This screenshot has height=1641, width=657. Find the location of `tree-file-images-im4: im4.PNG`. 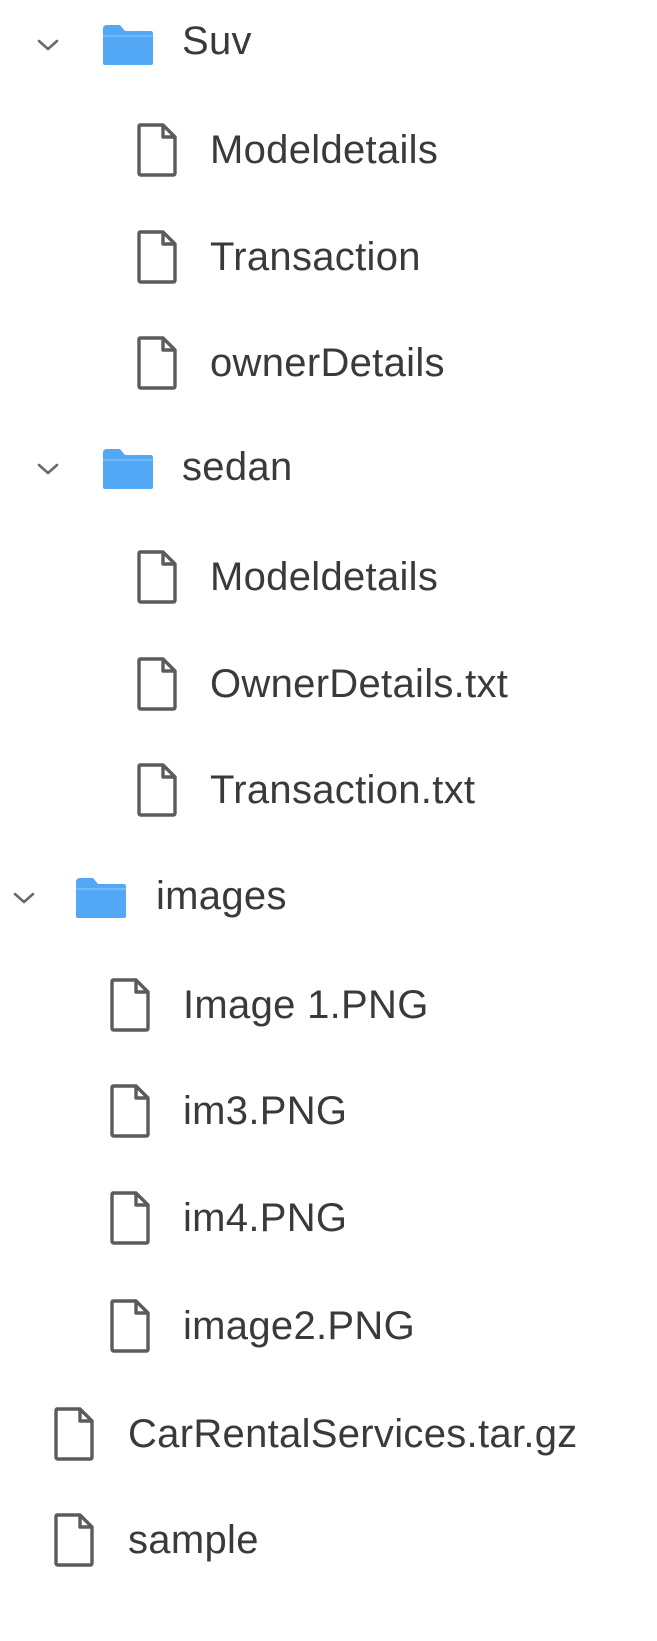

tree-file-images-im4: im4.PNG is located at coordinates (328, 1218).